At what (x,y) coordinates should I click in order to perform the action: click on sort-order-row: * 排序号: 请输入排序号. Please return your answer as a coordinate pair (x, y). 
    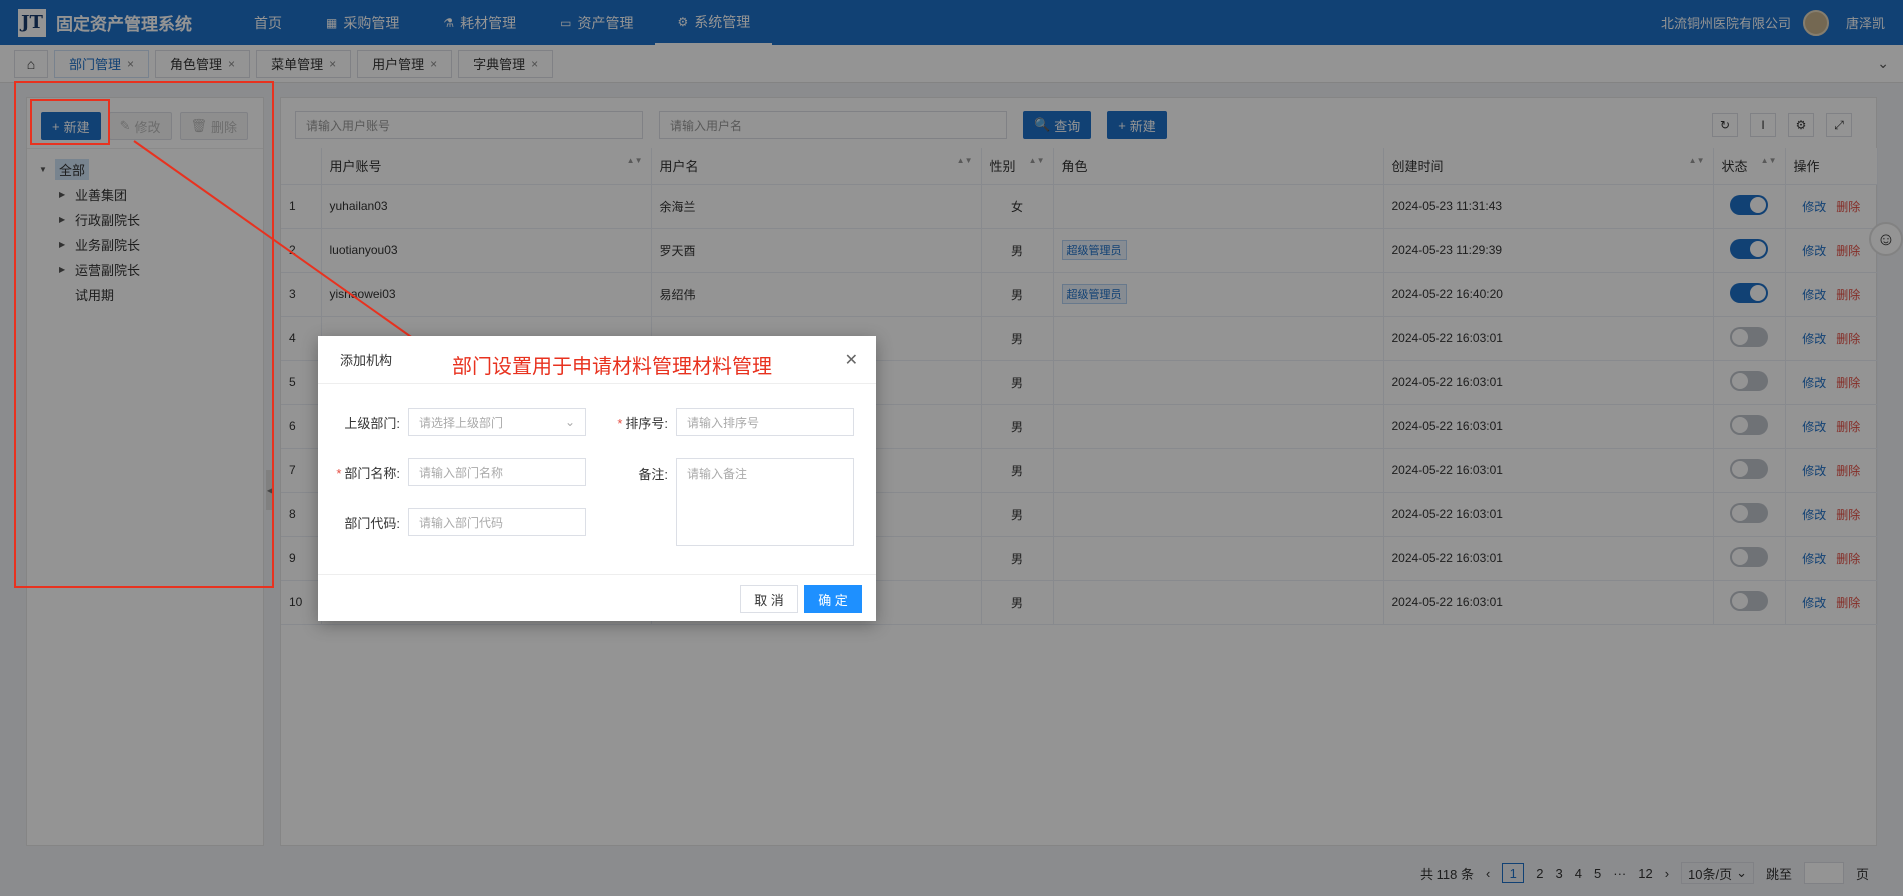
    Looking at the image, I should click on (725, 422).